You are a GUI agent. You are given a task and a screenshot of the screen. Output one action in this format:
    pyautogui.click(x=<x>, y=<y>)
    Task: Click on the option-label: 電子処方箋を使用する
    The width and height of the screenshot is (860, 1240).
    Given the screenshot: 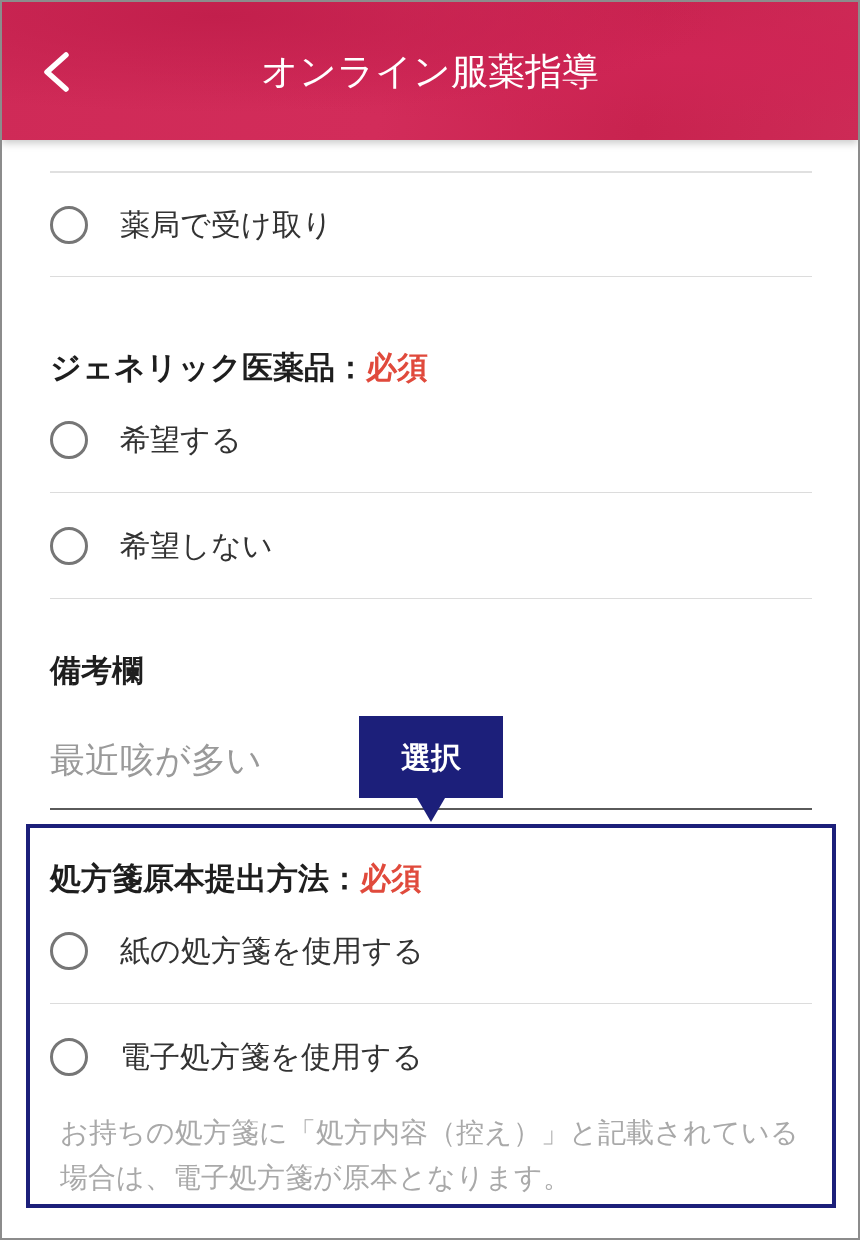 What is the action you would take?
    pyautogui.click(x=271, y=1057)
    